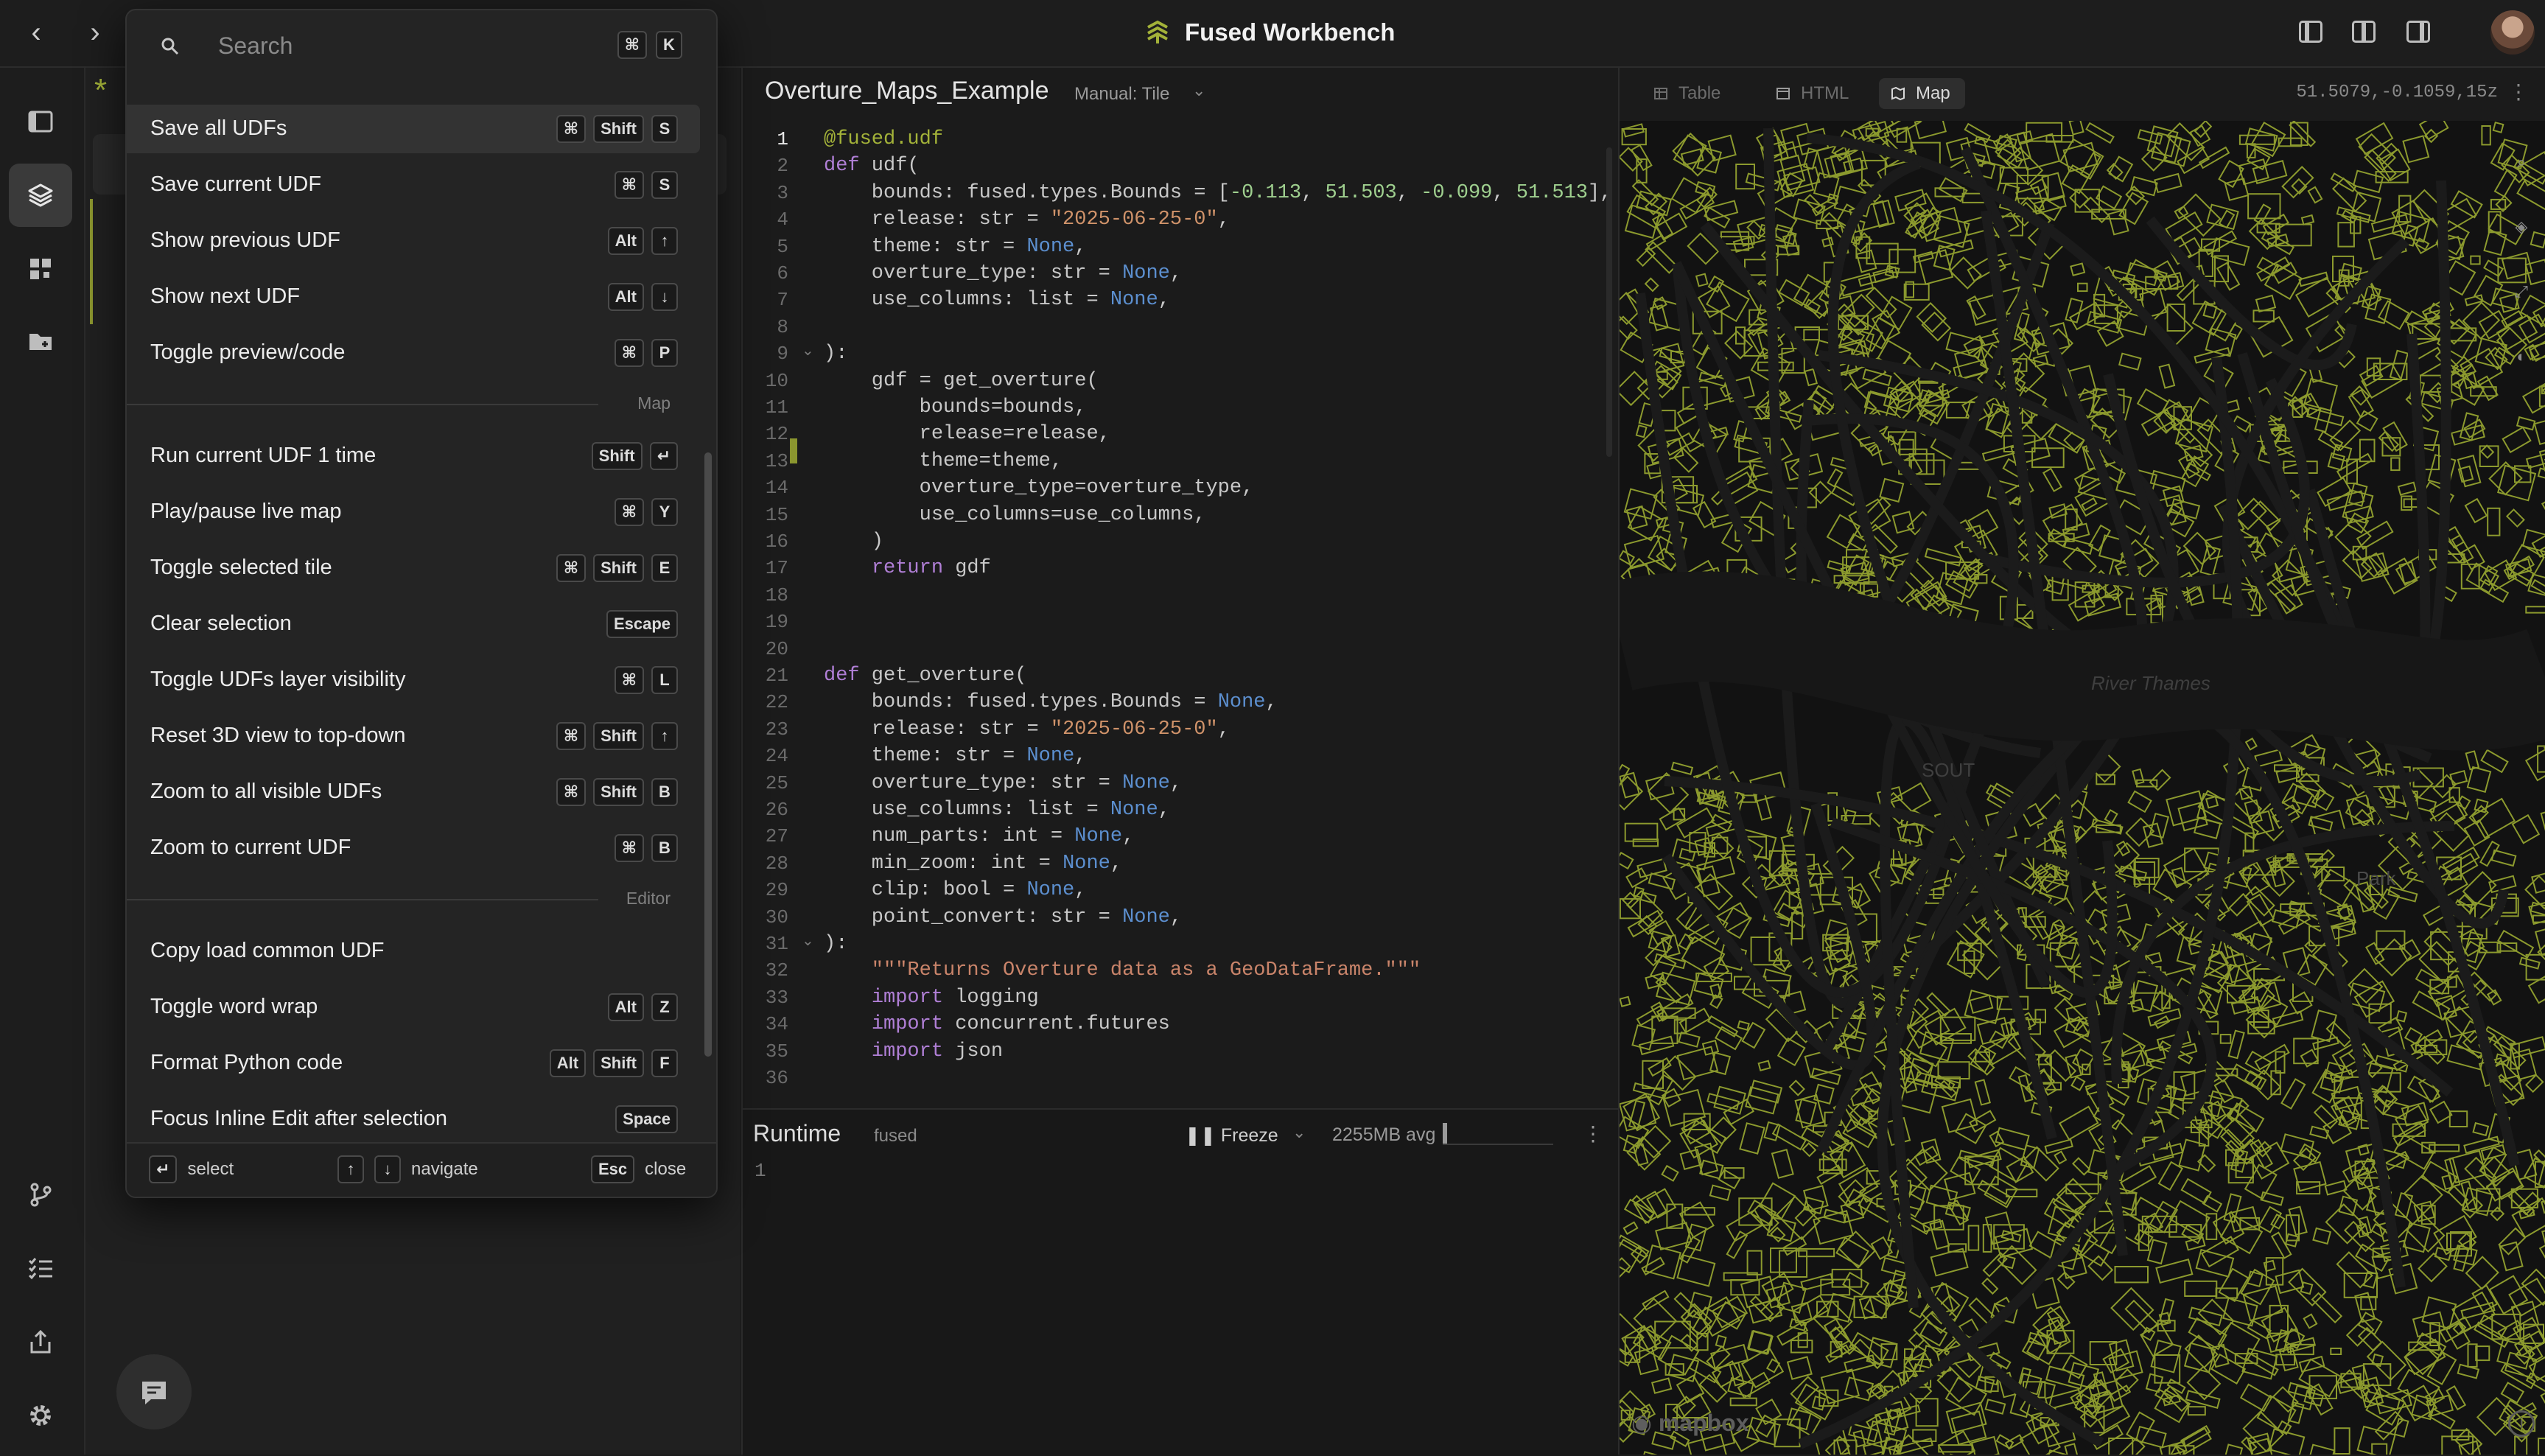  I want to click on palette-command: Toggle preview/code⌘P, so click(414, 353).